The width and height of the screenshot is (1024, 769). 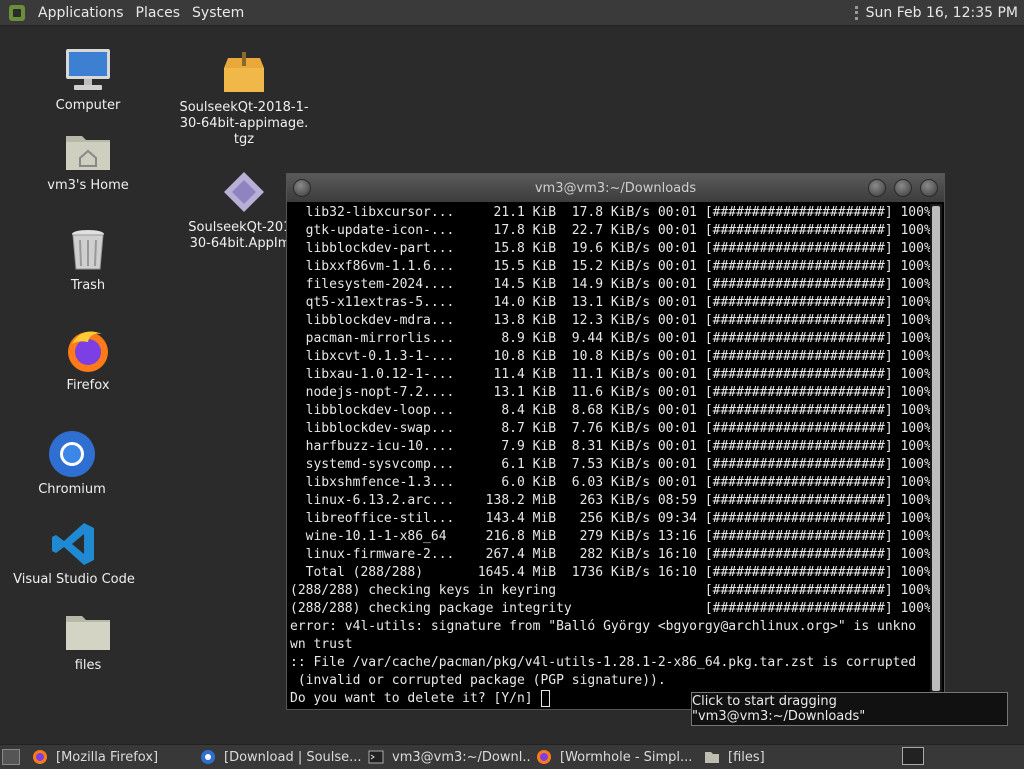 I want to click on desktop-icon-label: Computer, so click(x=88, y=105).